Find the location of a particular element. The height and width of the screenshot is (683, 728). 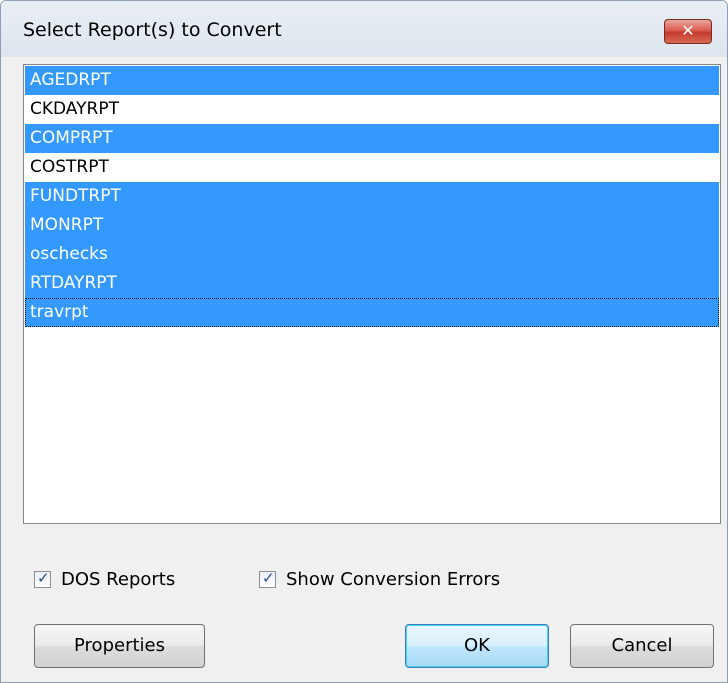

properties-button: Properties is located at coordinates (119, 646).